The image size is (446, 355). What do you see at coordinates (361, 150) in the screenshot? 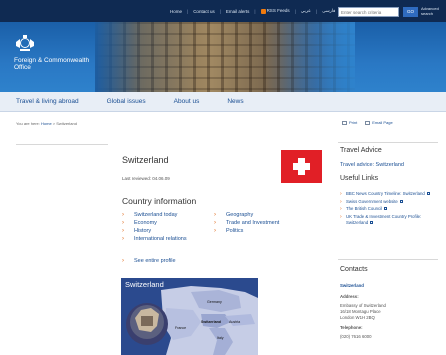
I see `travel-advice-heading: Travel Advice` at bounding box center [361, 150].